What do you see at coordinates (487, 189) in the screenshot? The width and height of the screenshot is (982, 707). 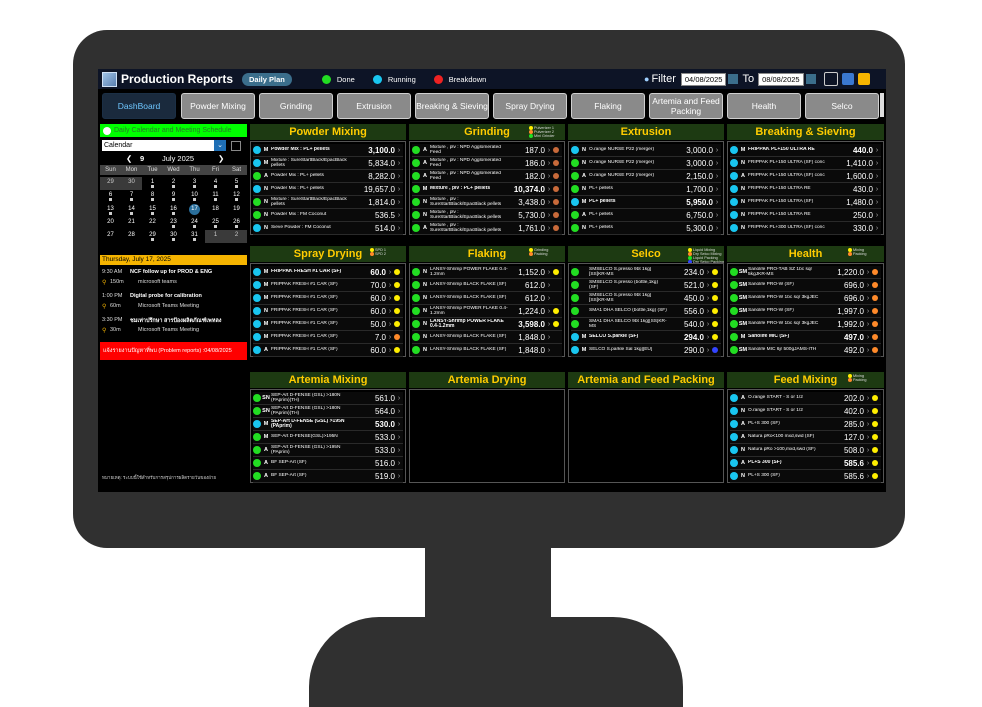 I see `production-row: M Mixture , plv : PL+ pellets 10,374.0 ›` at bounding box center [487, 189].